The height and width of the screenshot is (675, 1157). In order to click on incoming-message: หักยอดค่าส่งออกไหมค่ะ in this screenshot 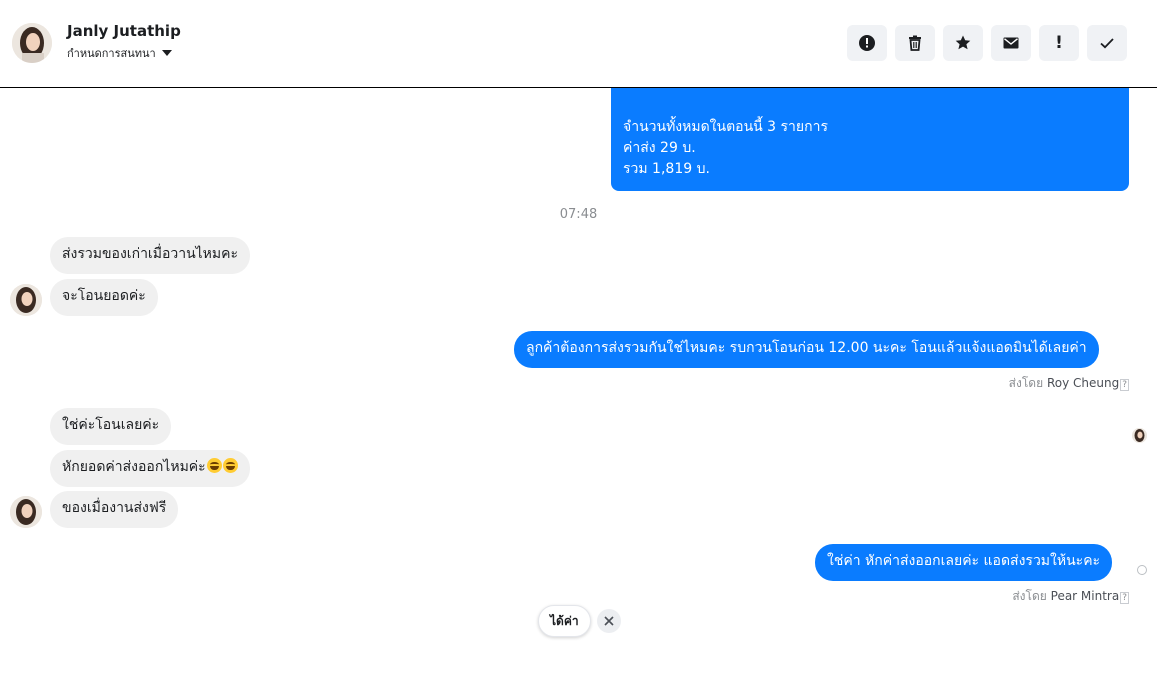, I will do `click(150, 468)`.